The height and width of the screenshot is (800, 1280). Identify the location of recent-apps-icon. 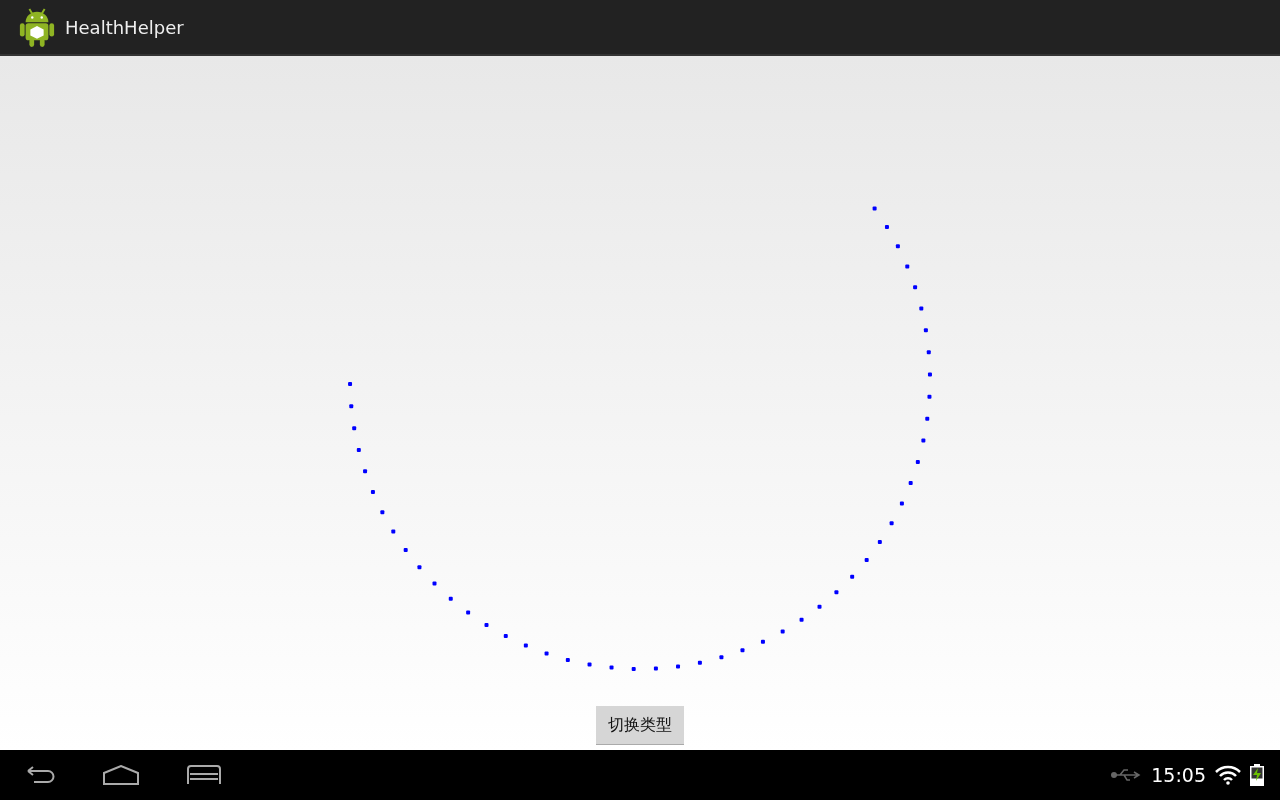
(204, 775).